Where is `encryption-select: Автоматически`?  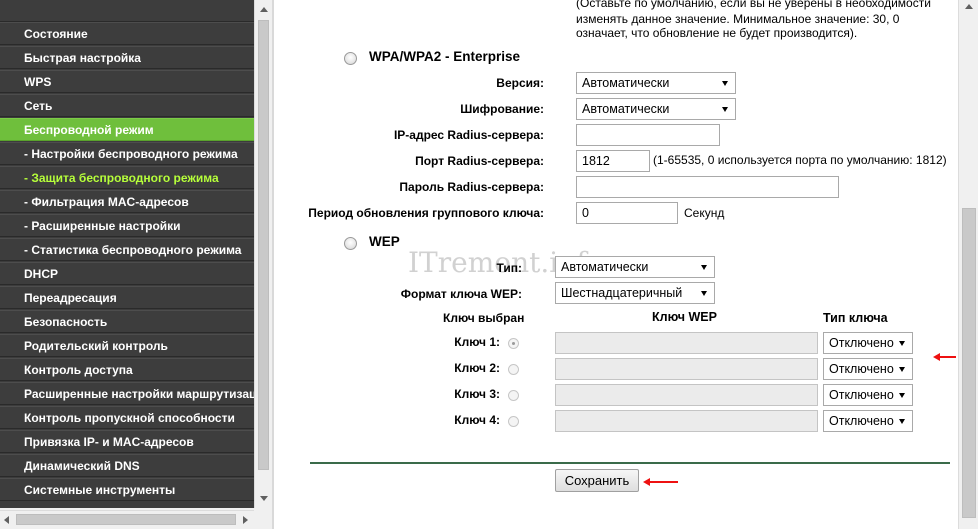
encryption-select: Автоматически is located at coordinates (656, 109).